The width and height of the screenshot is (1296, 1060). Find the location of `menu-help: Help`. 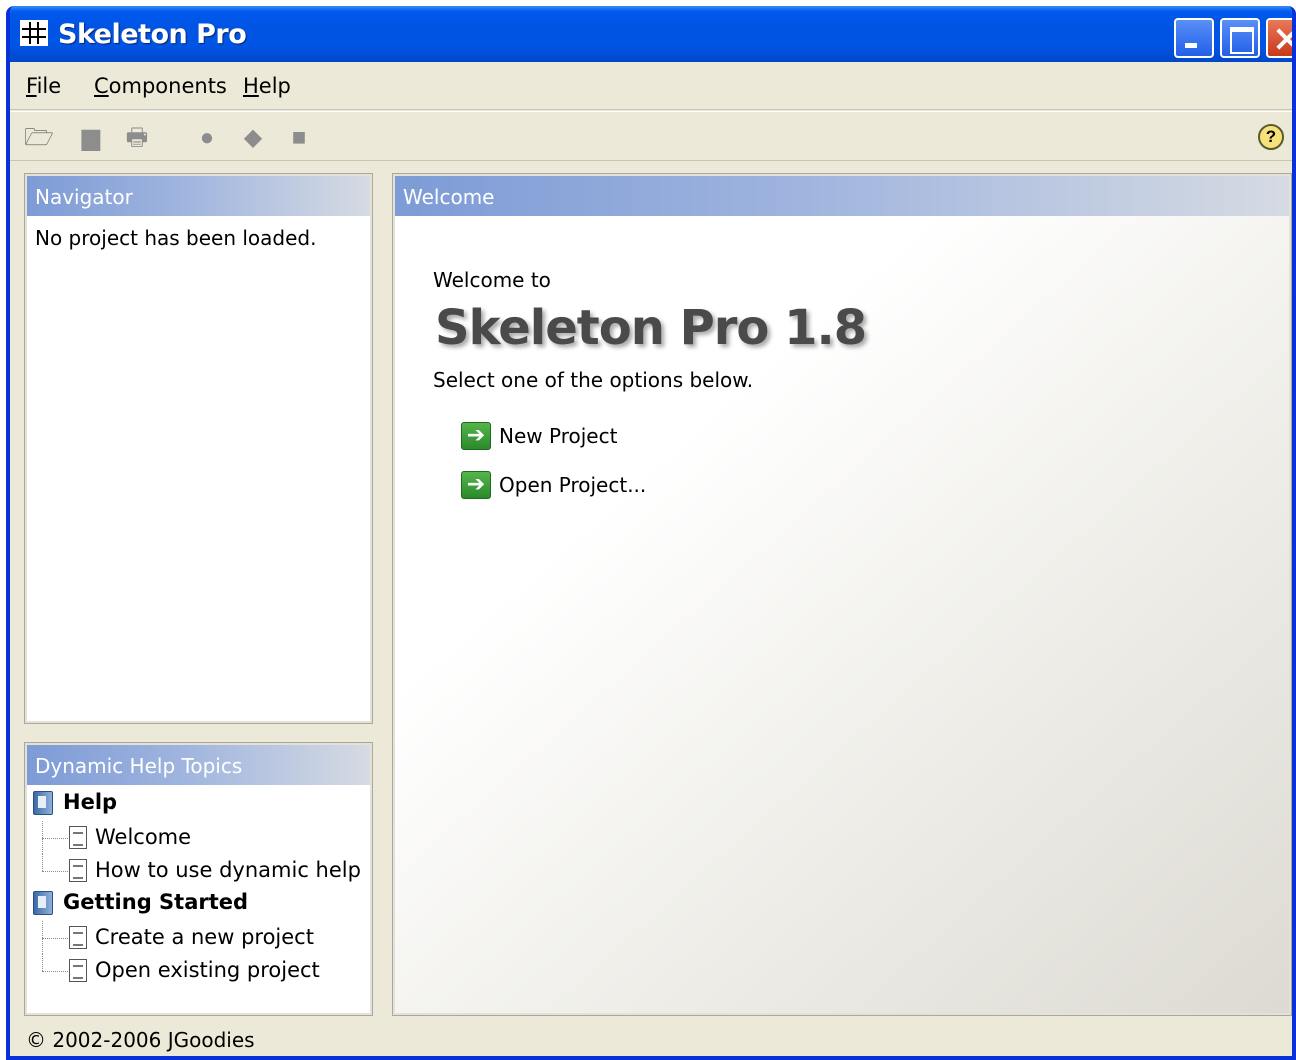

menu-help: Help is located at coordinates (267, 86).